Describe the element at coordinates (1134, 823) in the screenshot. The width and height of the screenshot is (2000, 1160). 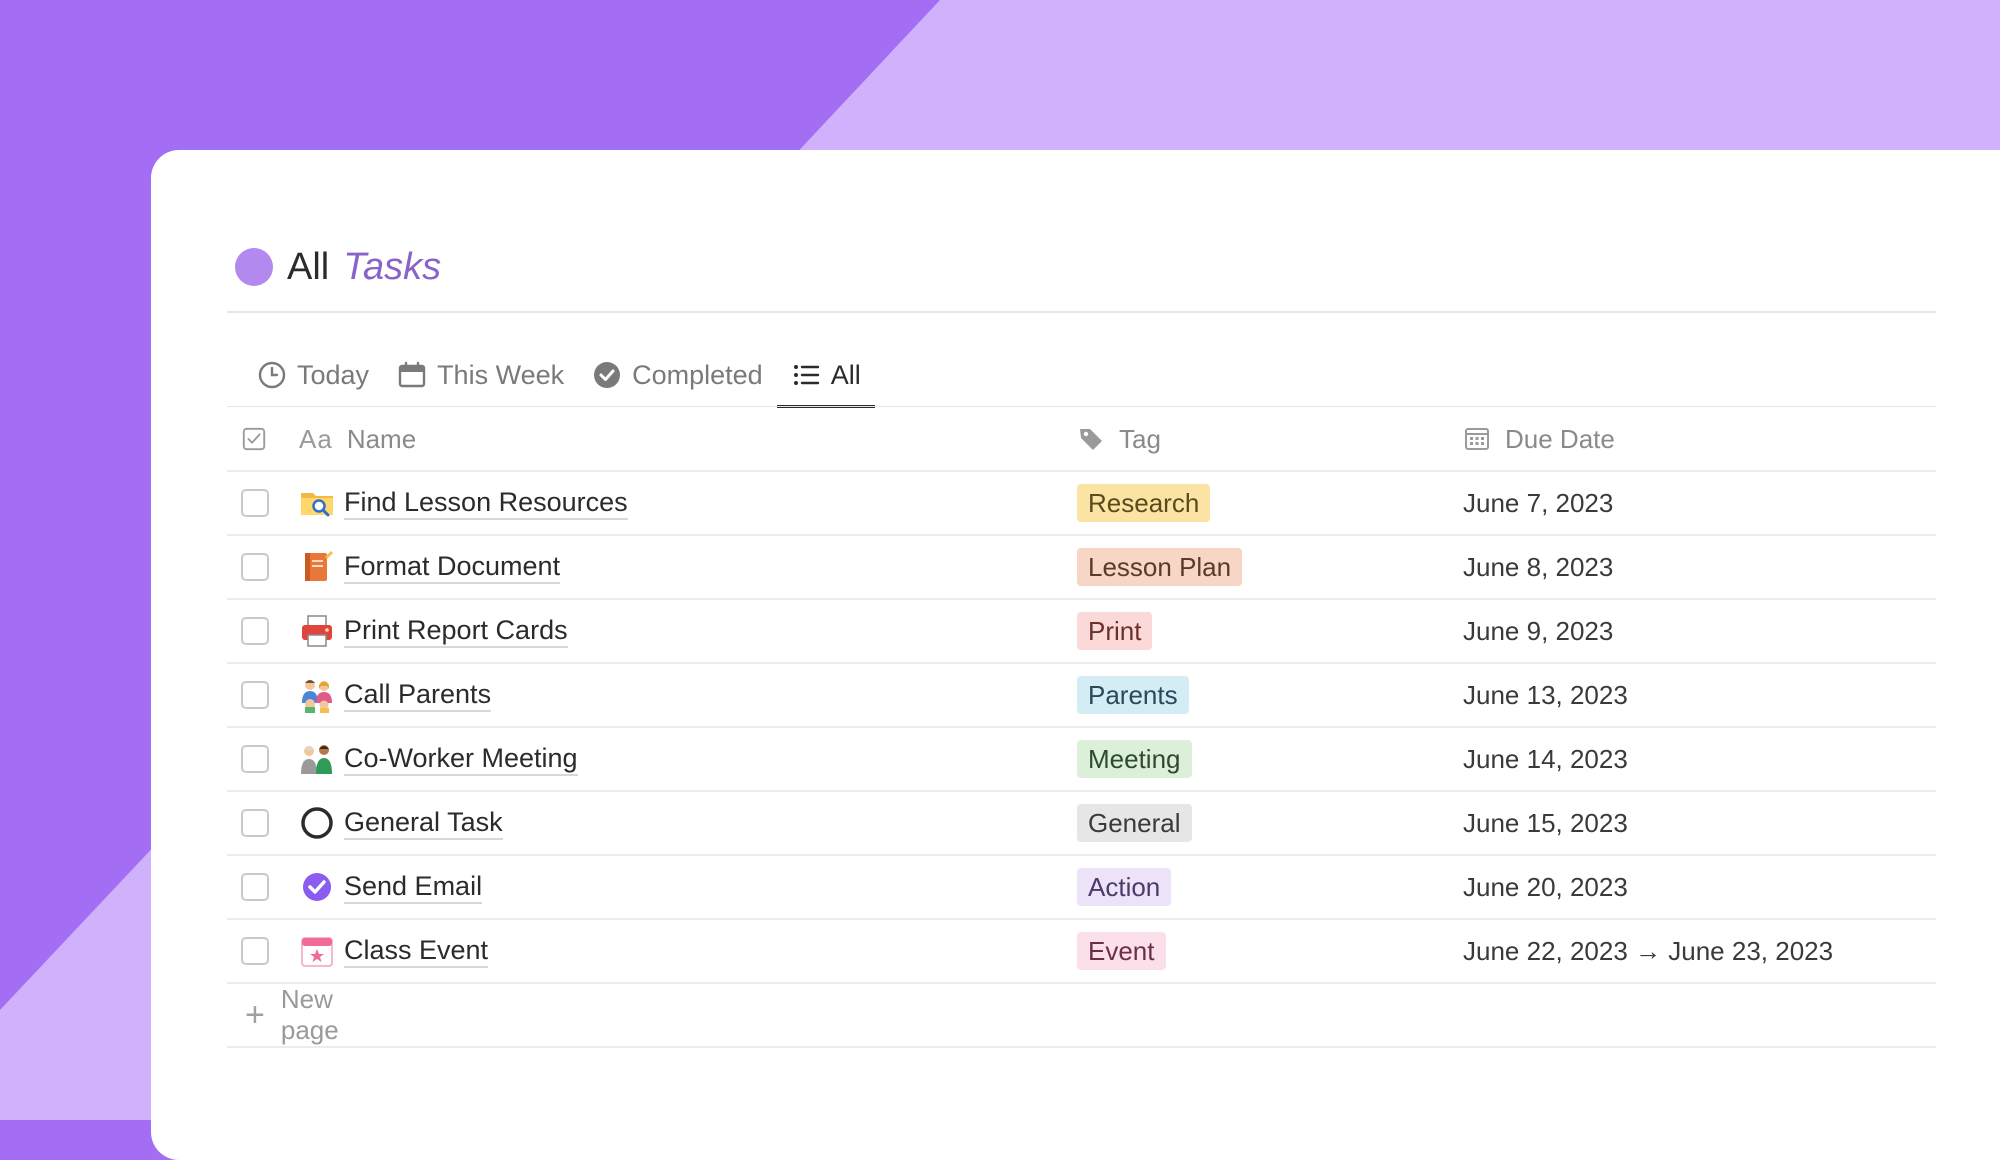
I see `tag-badge: General` at that location.